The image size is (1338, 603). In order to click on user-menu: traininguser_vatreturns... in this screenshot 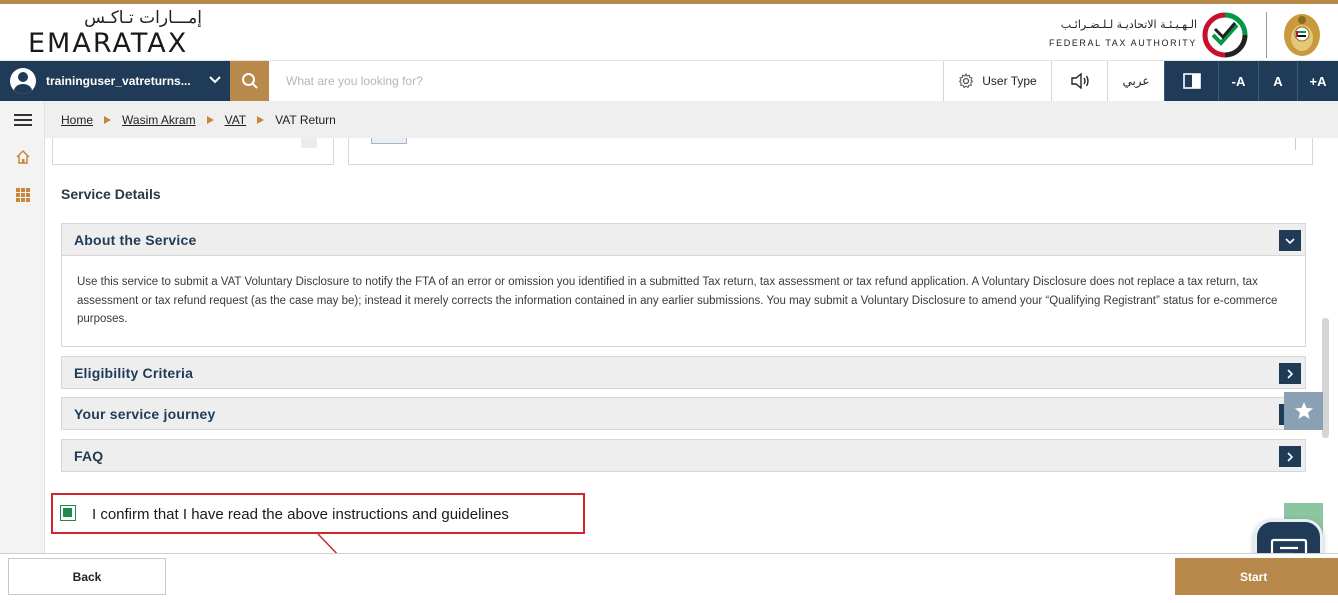, I will do `click(115, 81)`.